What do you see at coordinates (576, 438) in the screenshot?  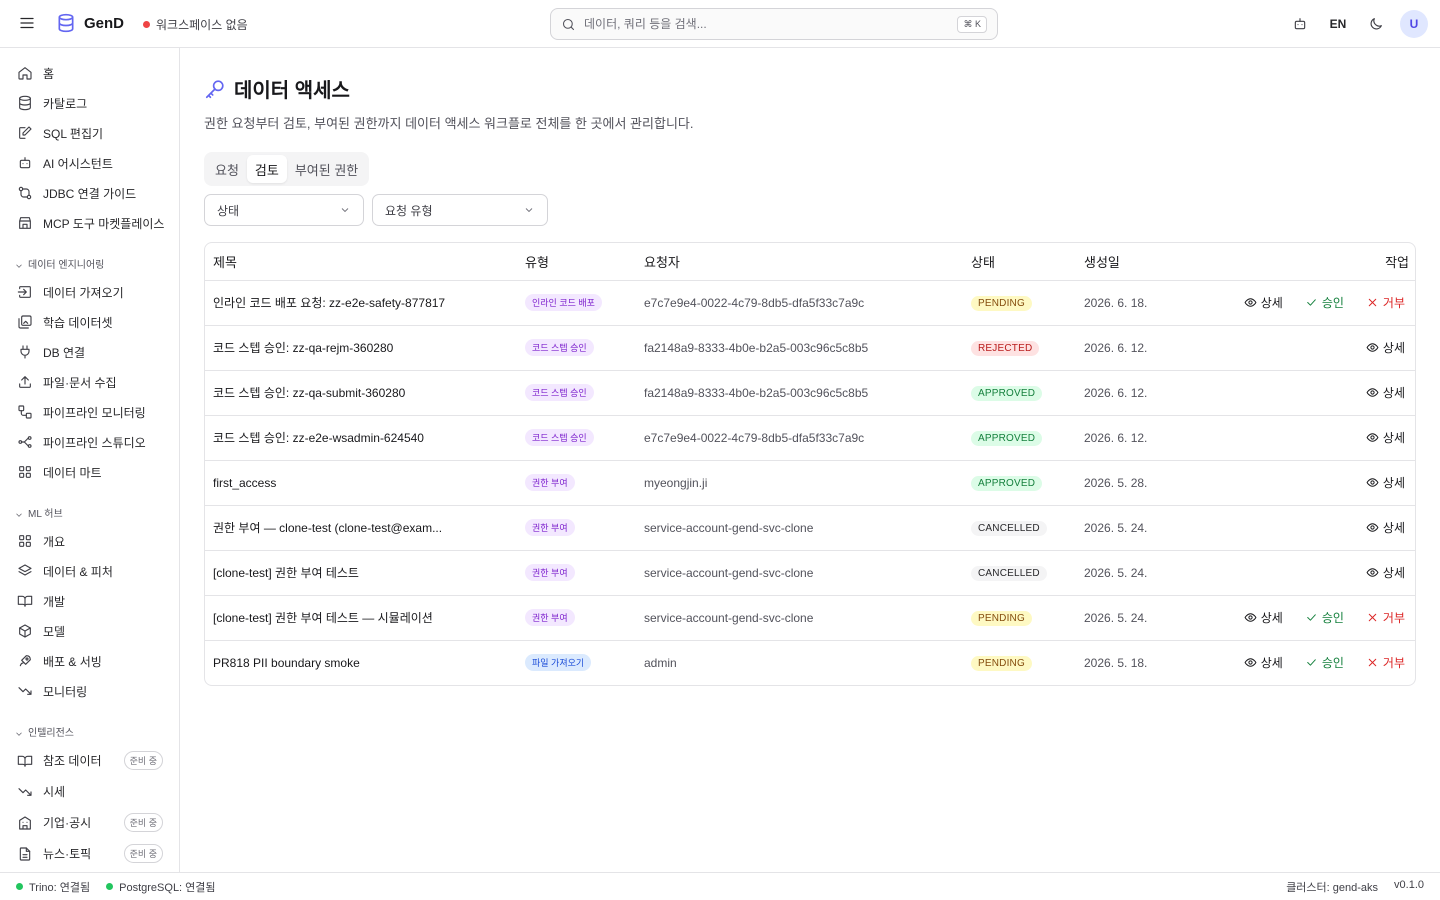 I see `type-cell: 코드 스텝 승인` at bounding box center [576, 438].